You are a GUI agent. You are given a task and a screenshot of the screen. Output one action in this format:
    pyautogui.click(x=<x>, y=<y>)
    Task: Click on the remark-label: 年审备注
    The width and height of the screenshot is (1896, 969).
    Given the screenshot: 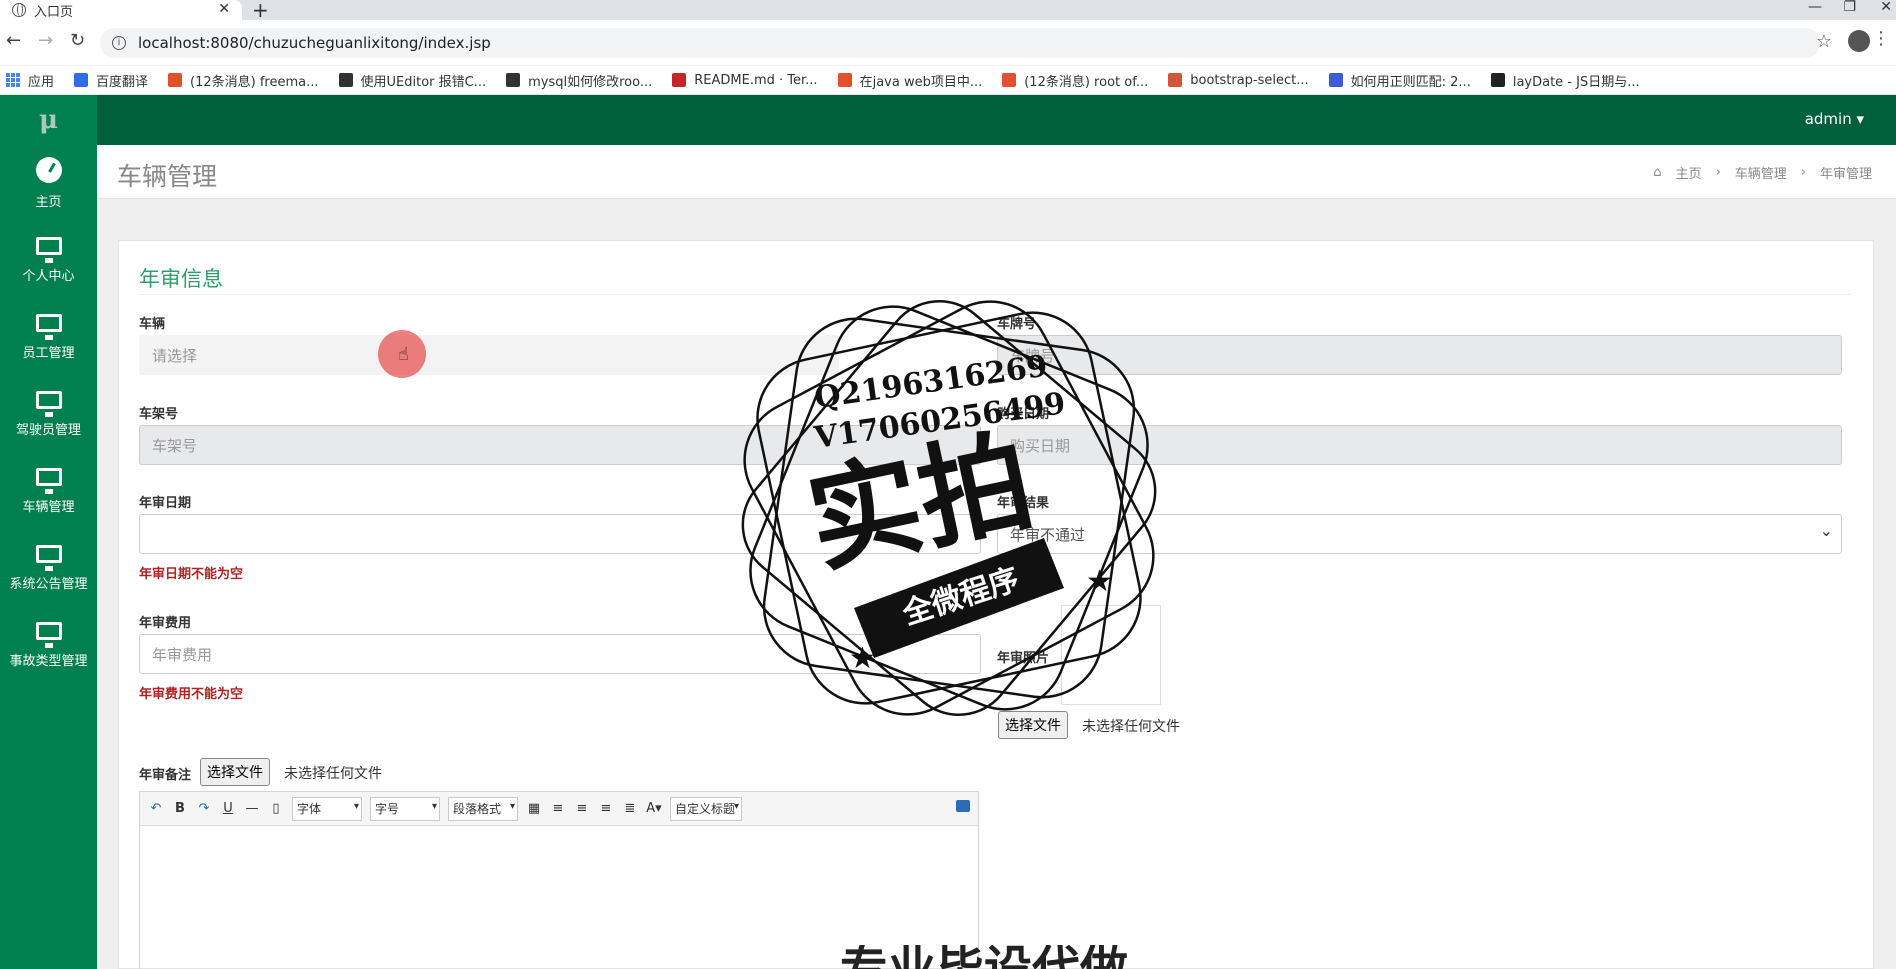 What is the action you would take?
    pyautogui.click(x=165, y=775)
    